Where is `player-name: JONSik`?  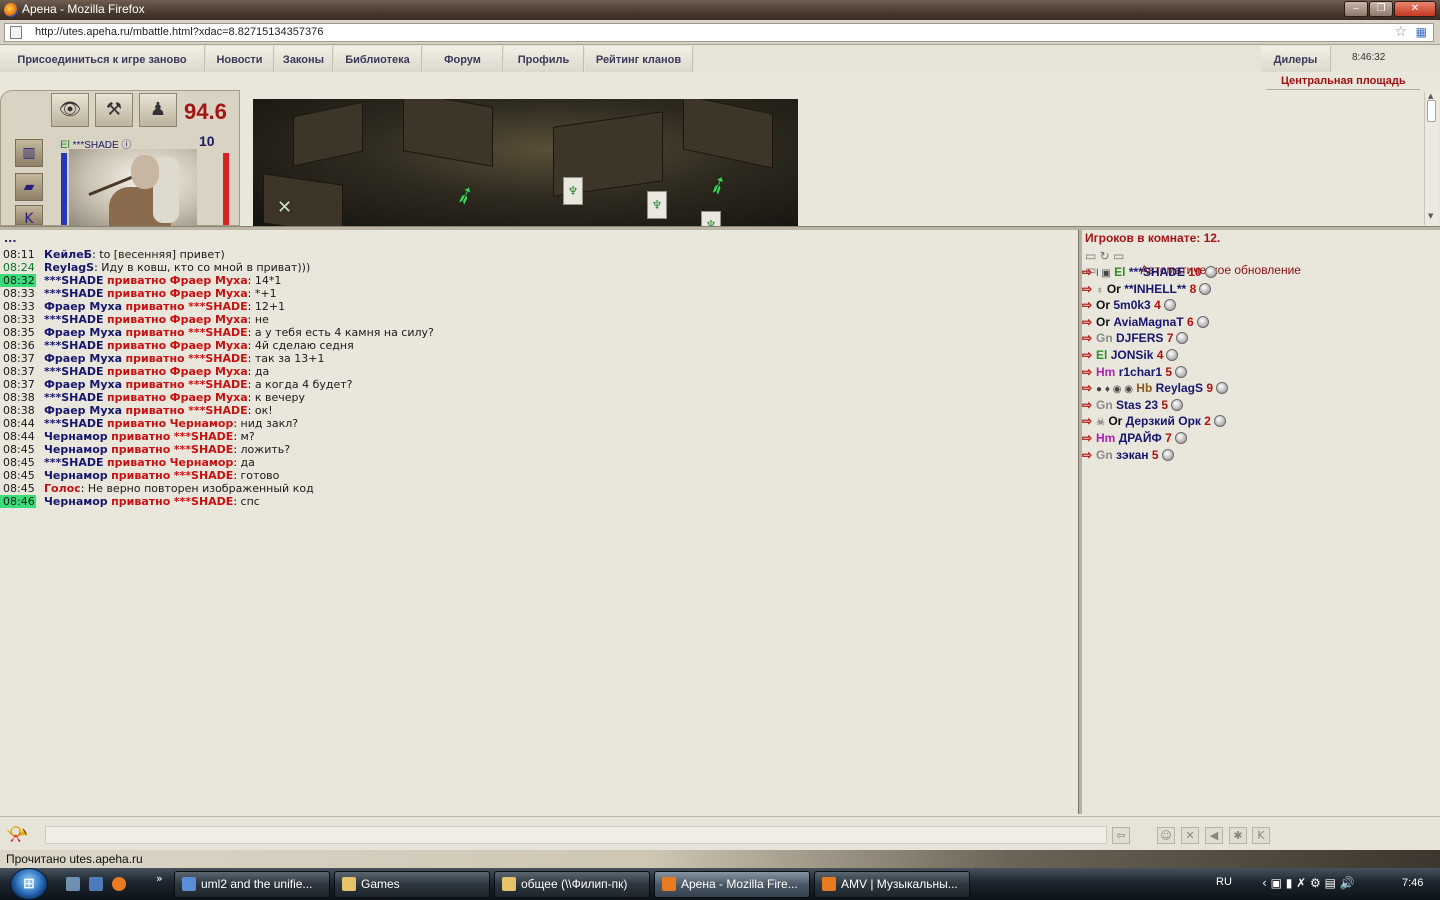 player-name: JONSik is located at coordinates (1132, 355).